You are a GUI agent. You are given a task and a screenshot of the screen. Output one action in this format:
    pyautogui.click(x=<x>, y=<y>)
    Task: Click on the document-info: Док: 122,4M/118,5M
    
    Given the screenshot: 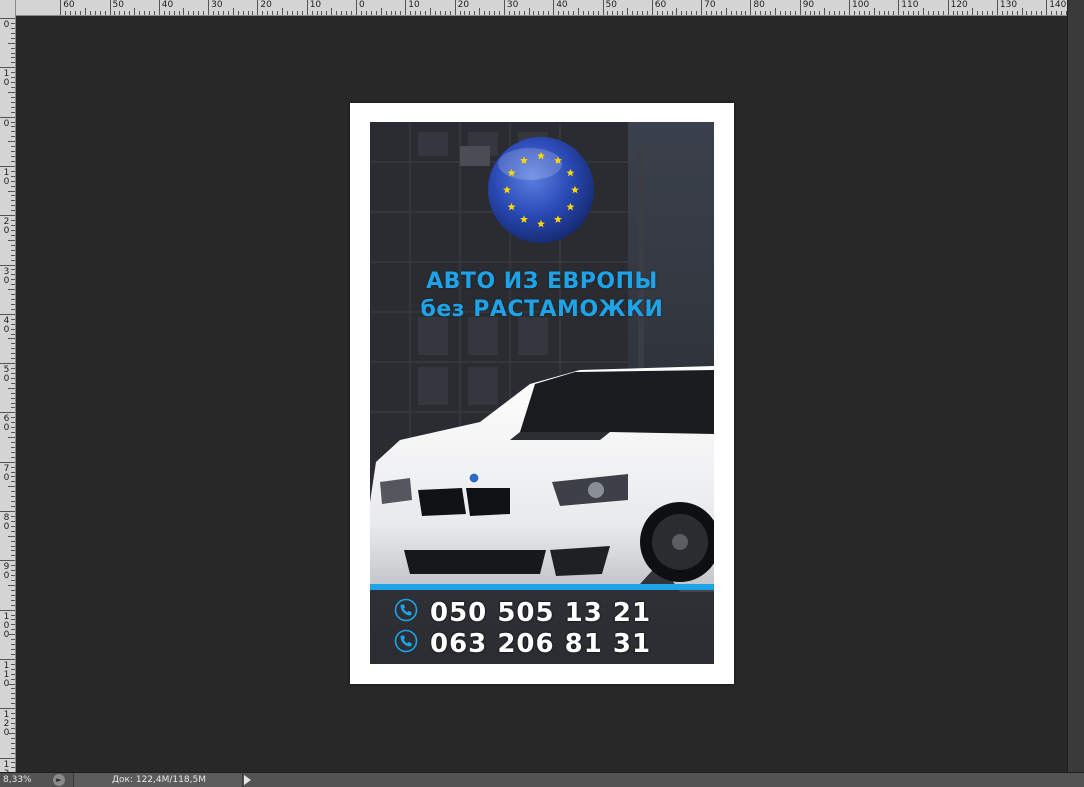 What is the action you would take?
    pyautogui.click(x=158, y=780)
    